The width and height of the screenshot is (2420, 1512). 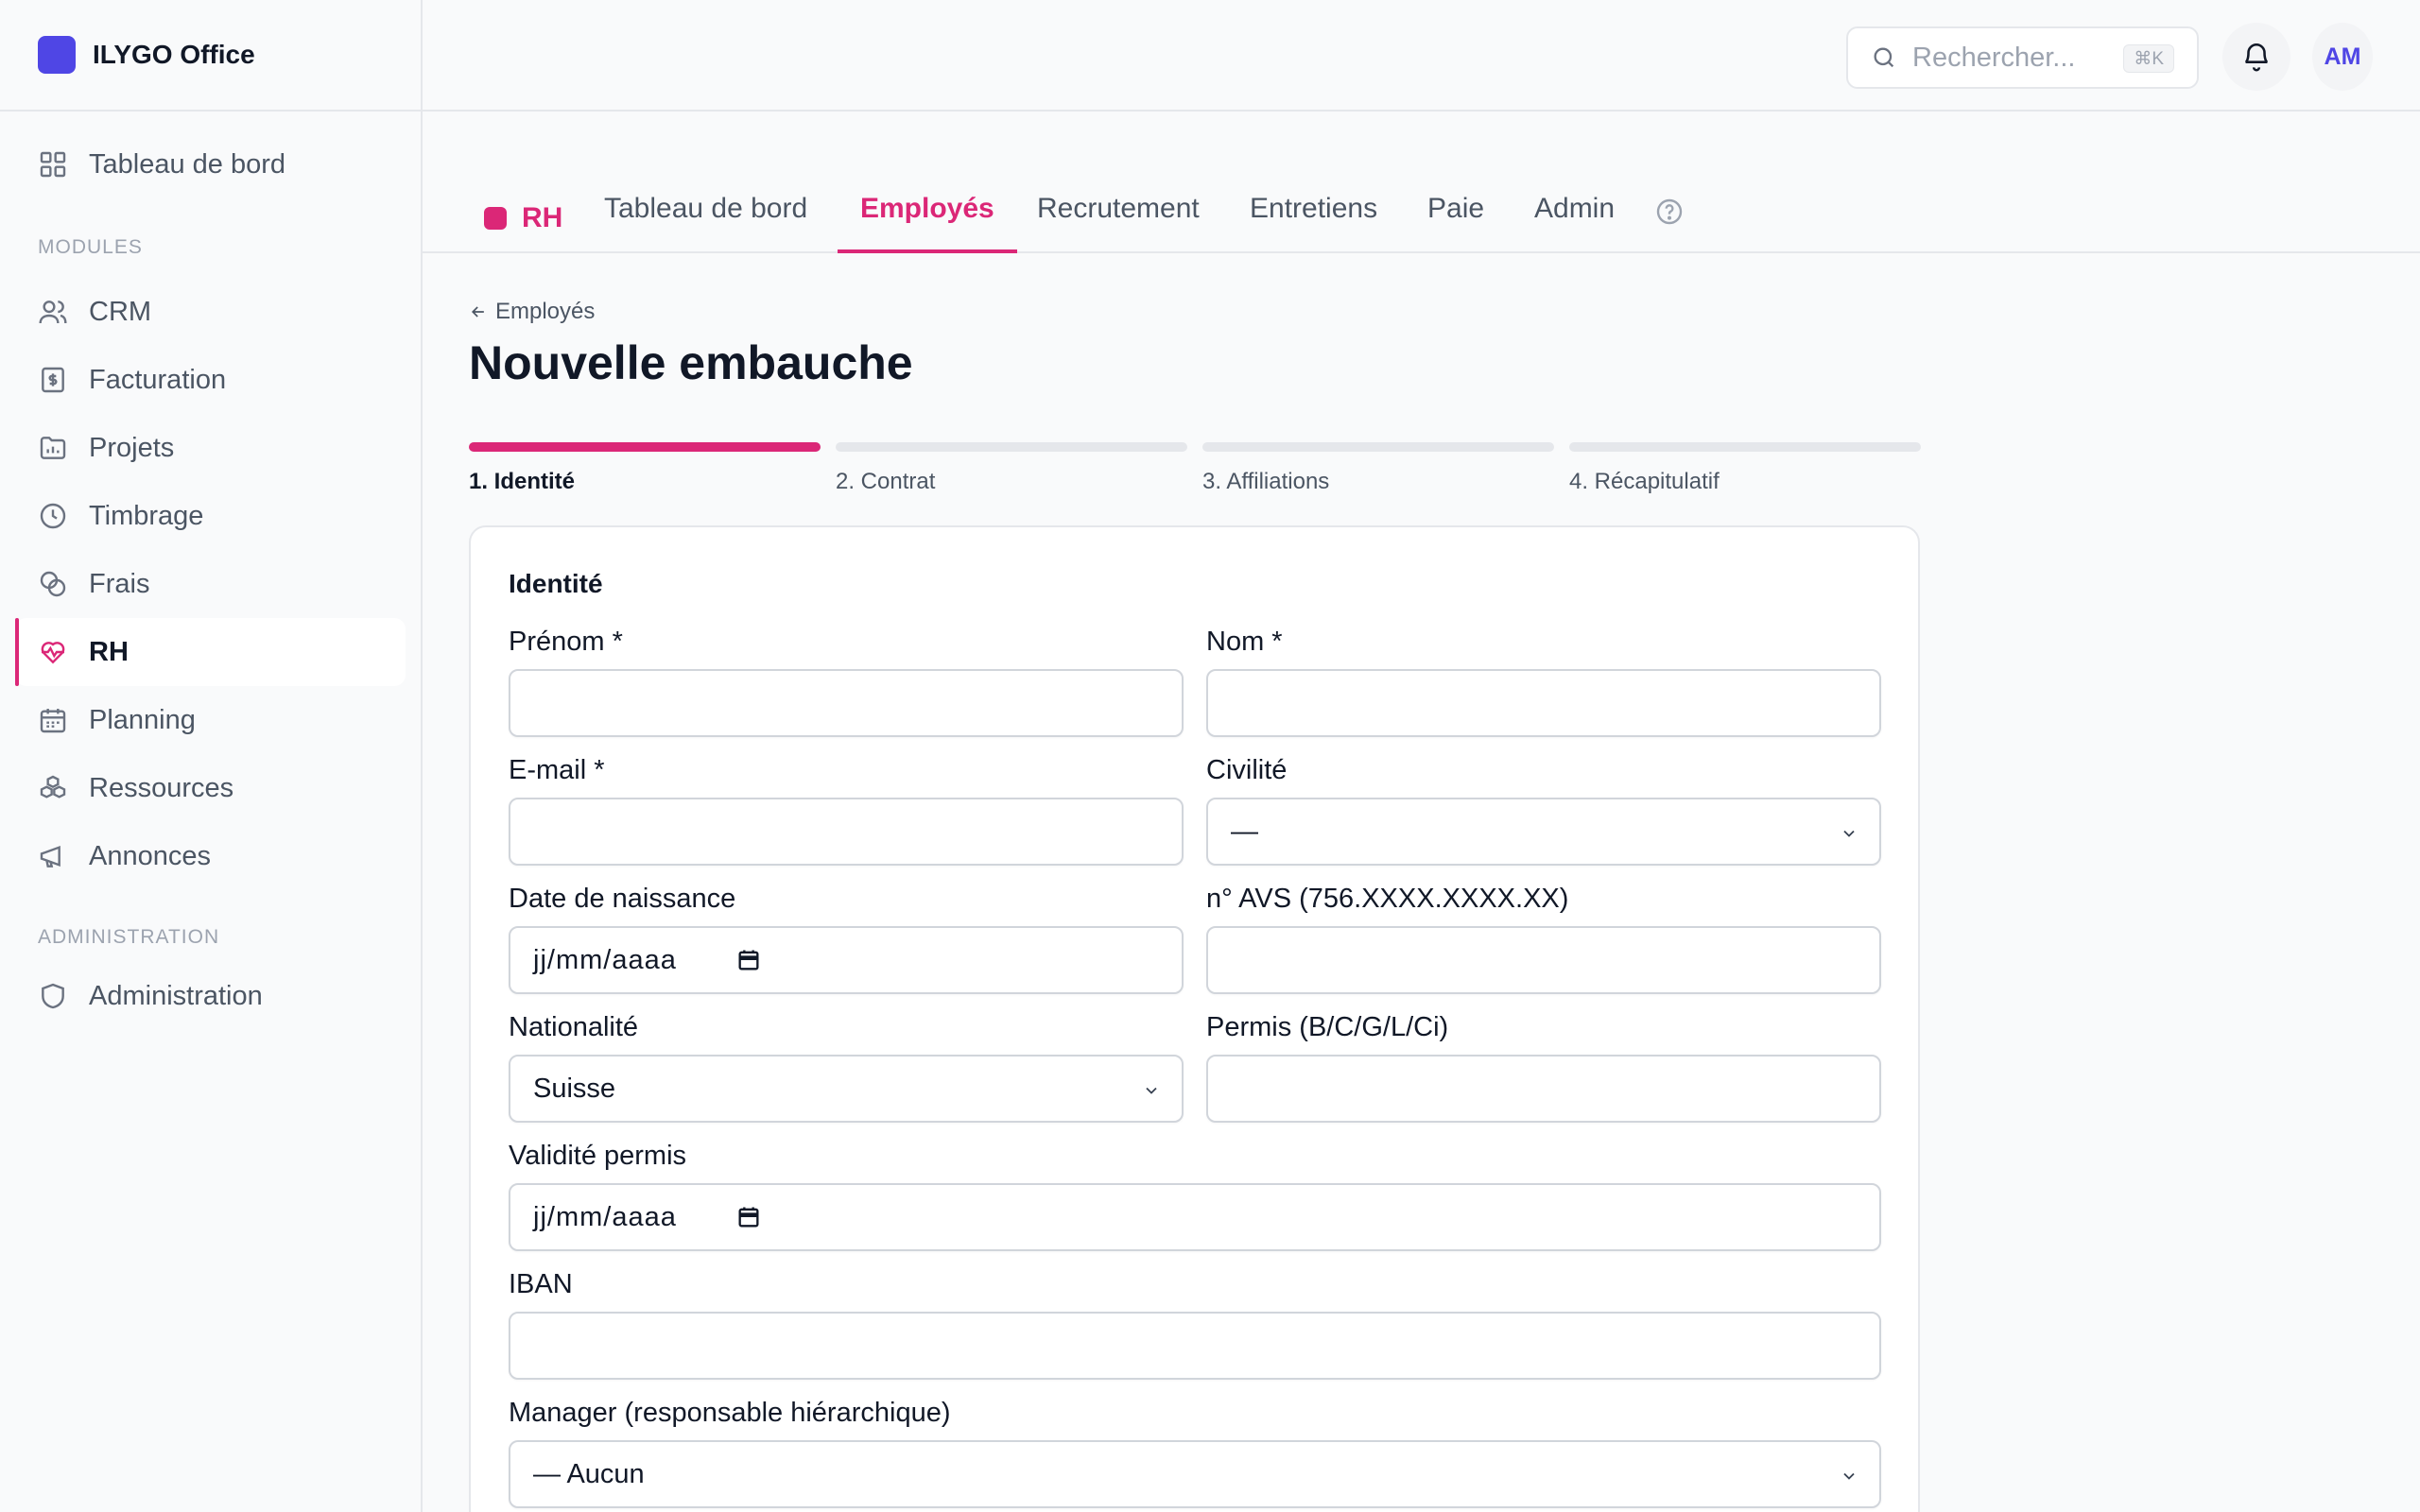 I want to click on field-label: Nom *, so click(x=1245, y=642).